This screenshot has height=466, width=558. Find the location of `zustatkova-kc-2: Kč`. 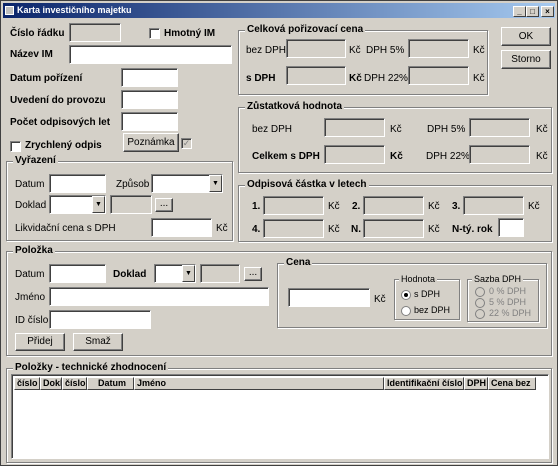

zustatkova-kc-2: Kč is located at coordinates (542, 129).